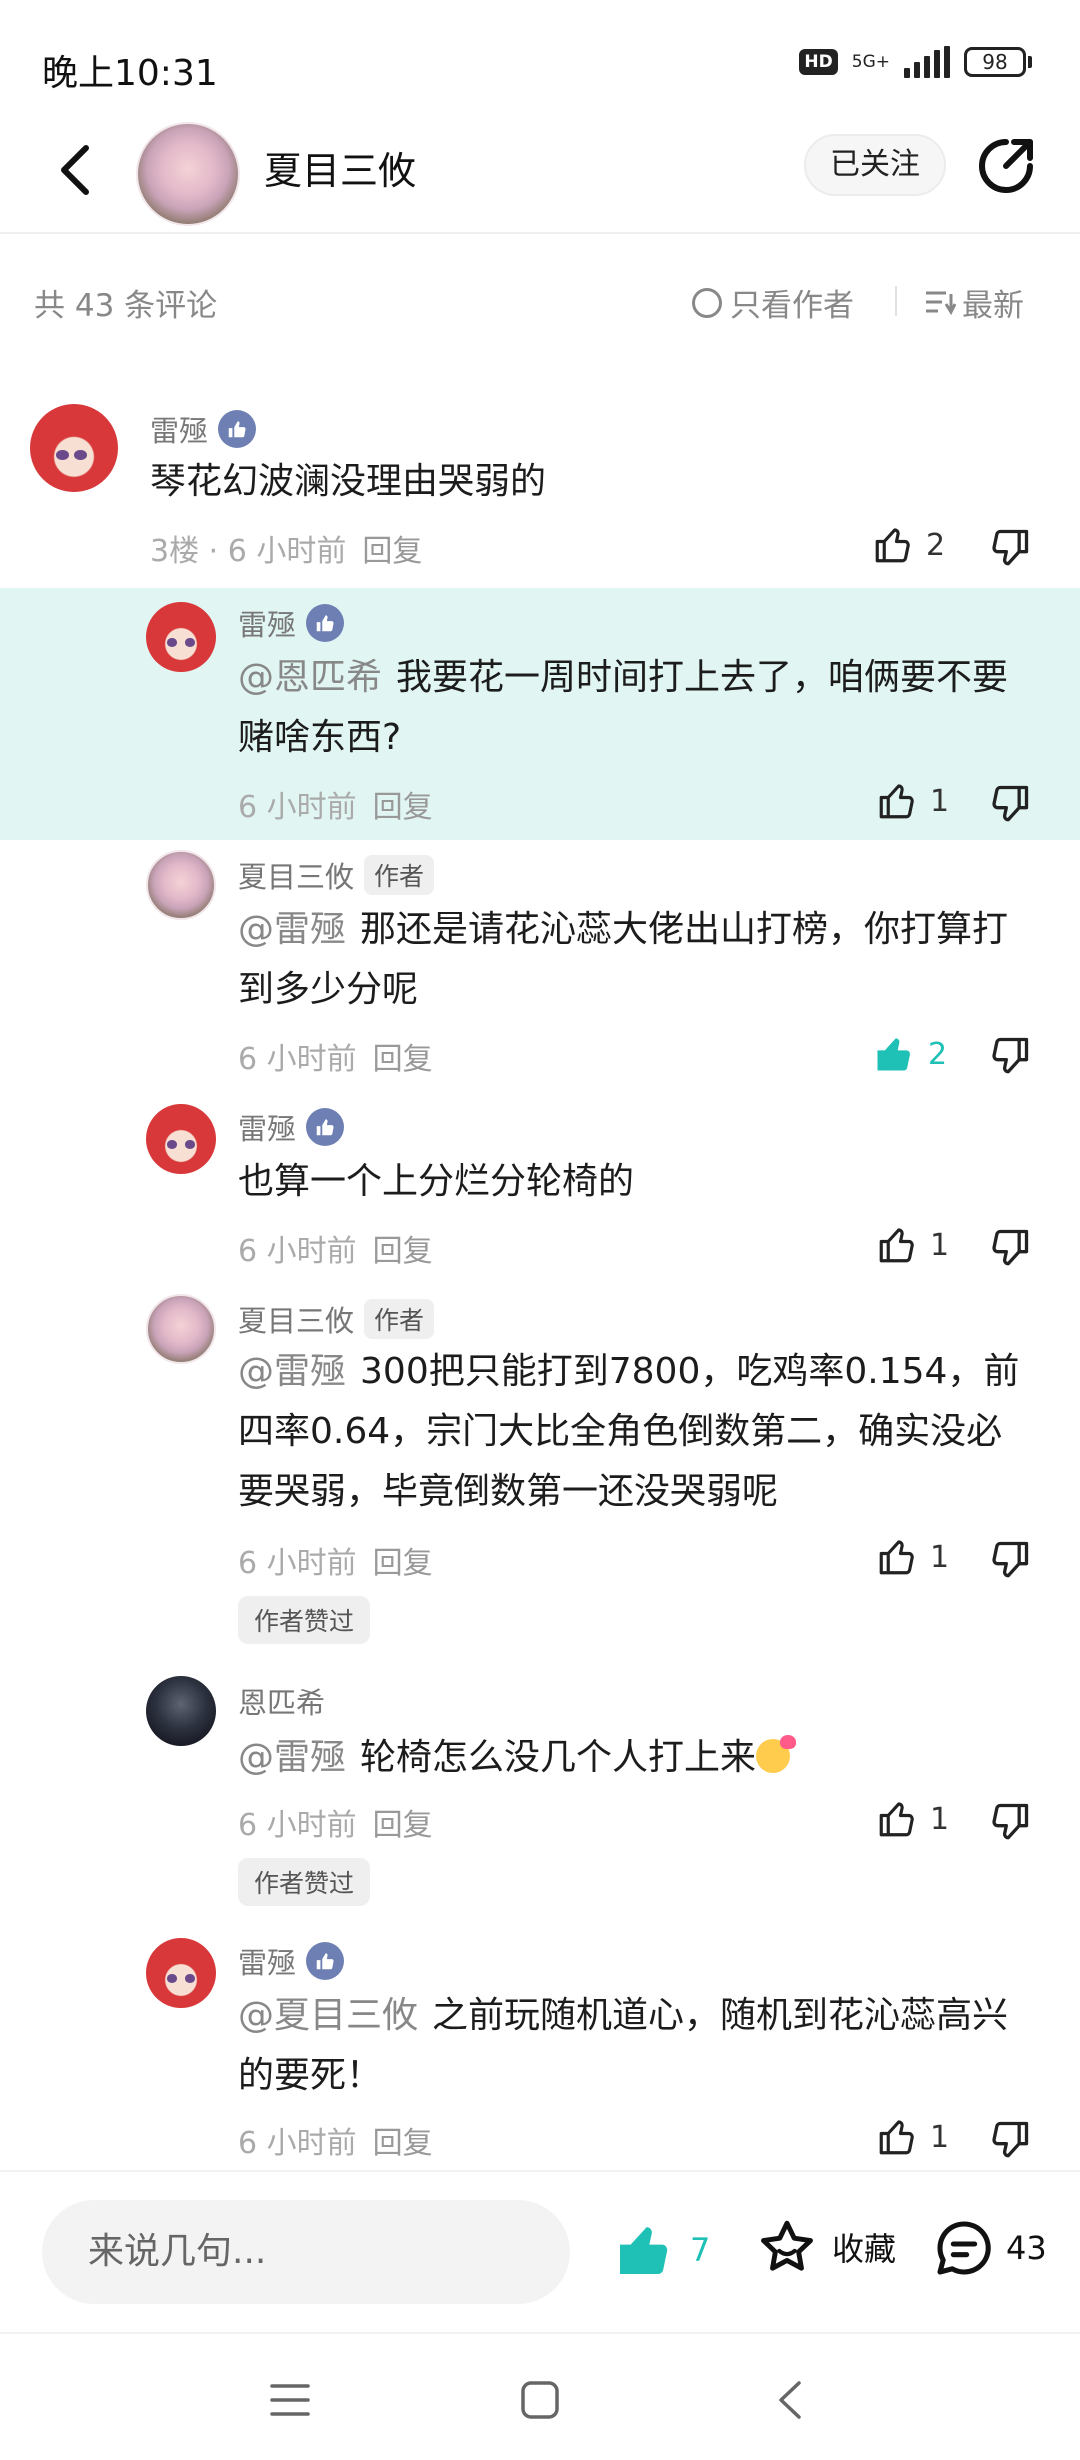 Image resolution: width=1080 pixels, height=2460 pixels. I want to click on post-header: 夏目三攸 已关注, so click(540, 172).